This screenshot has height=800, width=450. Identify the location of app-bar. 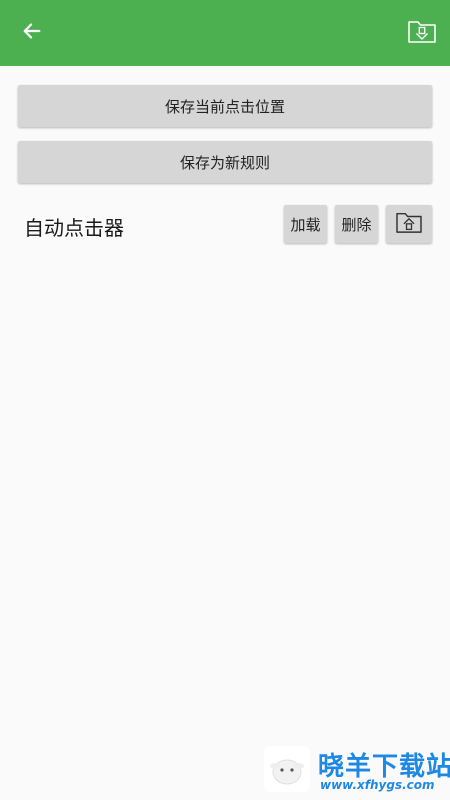
(225, 33).